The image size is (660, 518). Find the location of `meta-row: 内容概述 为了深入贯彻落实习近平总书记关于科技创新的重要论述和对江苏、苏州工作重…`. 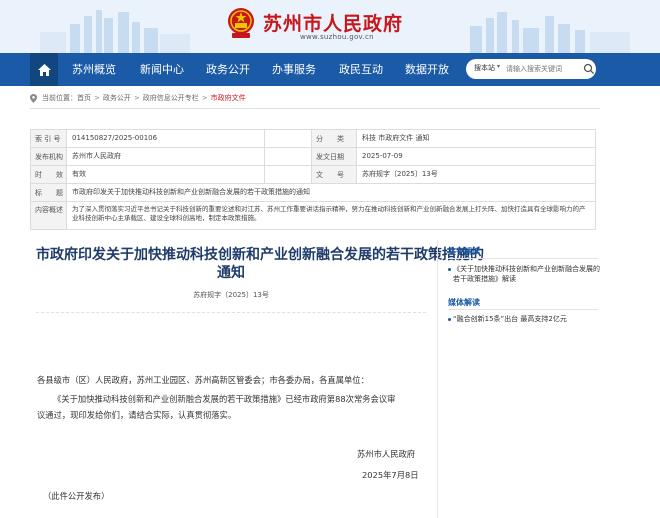

meta-row: 内容概述 为了深入贯彻落实习近平总书记关于科技创新的重要论述和对江苏、苏州工作重… is located at coordinates (313, 215).